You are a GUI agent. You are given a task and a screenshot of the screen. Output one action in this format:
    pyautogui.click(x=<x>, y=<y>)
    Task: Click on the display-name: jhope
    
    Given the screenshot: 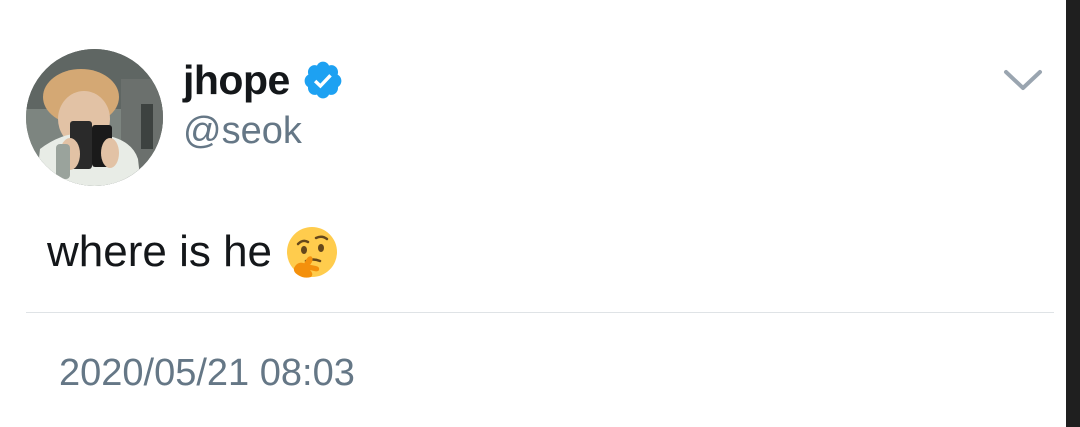 What is the action you would take?
    pyautogui.click(x=236, y=80)
    